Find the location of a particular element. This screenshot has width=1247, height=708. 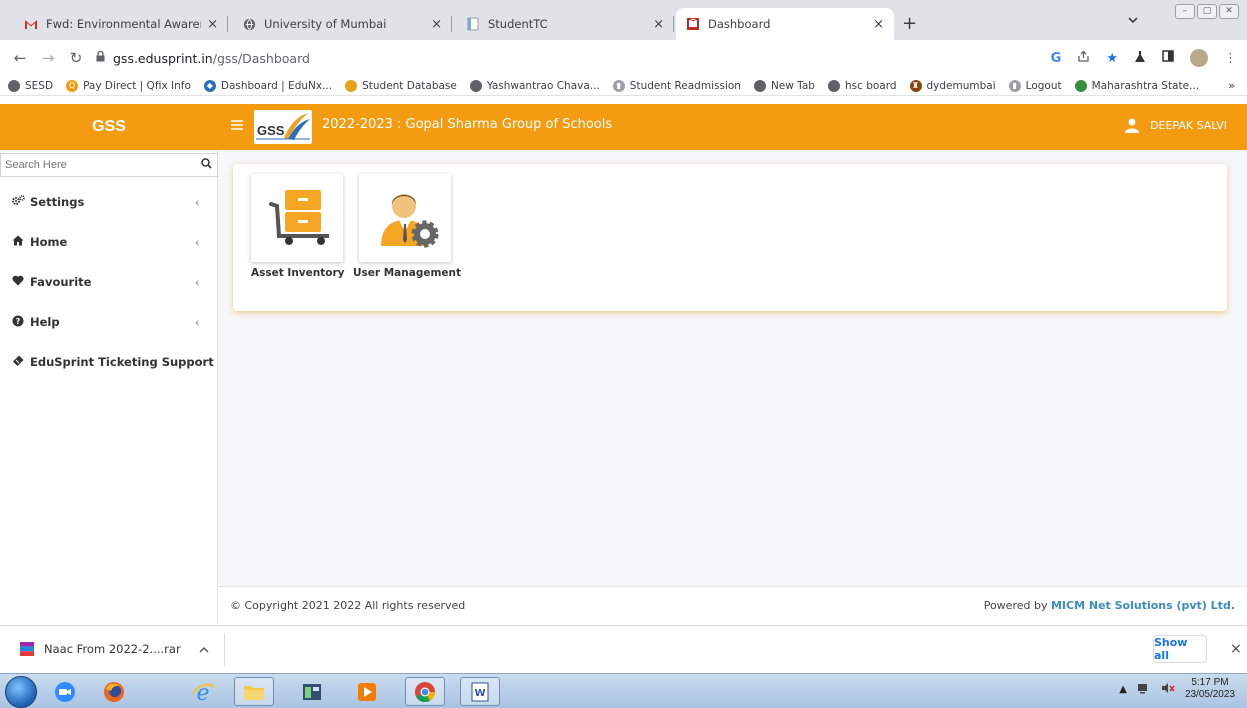

rar-archive-icon is located at coordinates (27, 649).